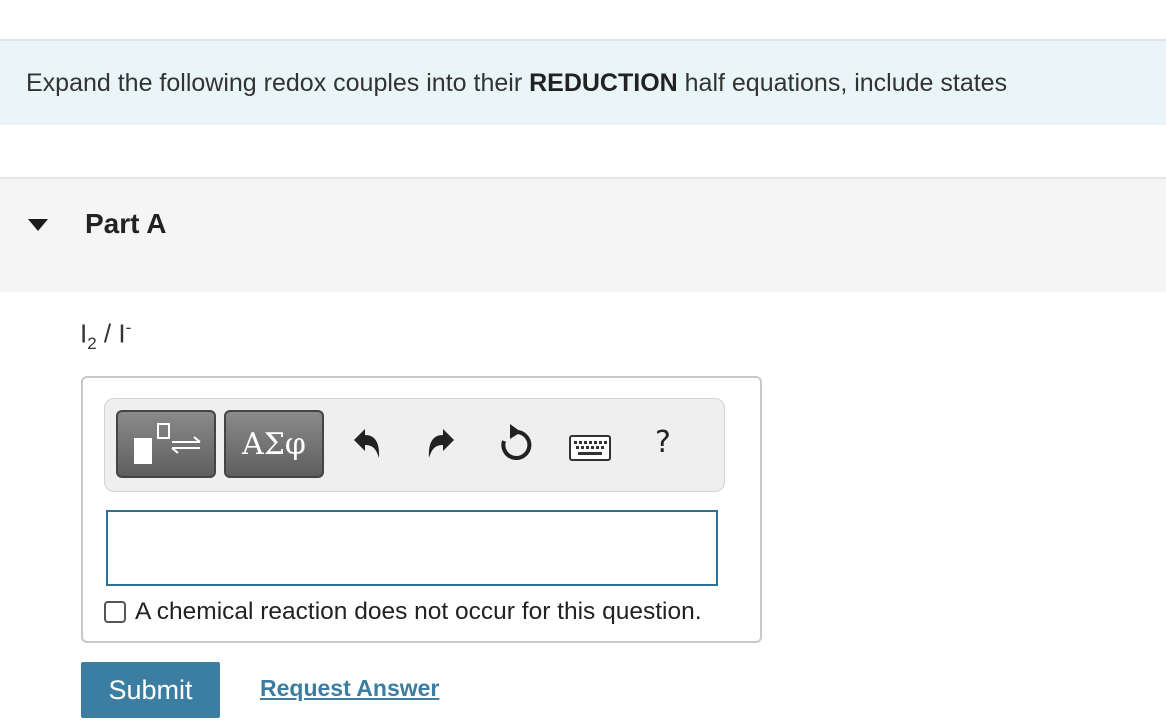  Describe the element at coordinates (150, 690) in the screenshot. I see `submit-button: Submit` at that location.